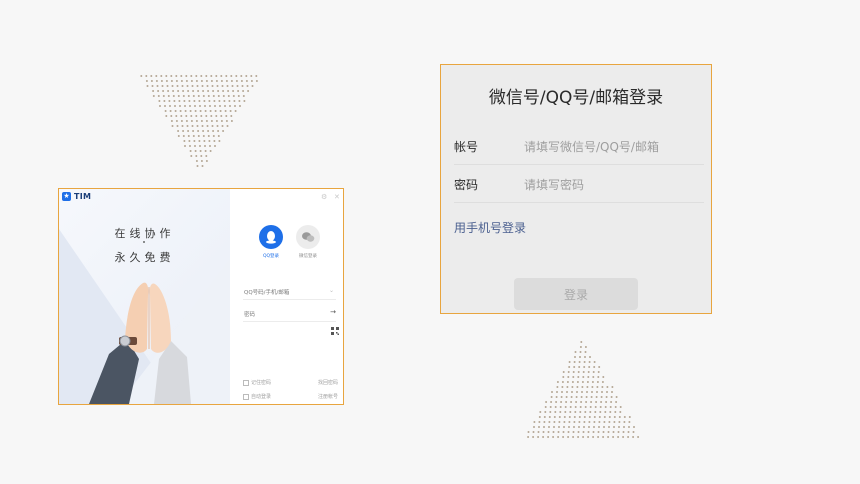 The image size is (860, 484). What do you see at coordinates (250, 315) in the screenshot?
I see `tim-password-placeholder: 密码` at bounding box center [250, 315].